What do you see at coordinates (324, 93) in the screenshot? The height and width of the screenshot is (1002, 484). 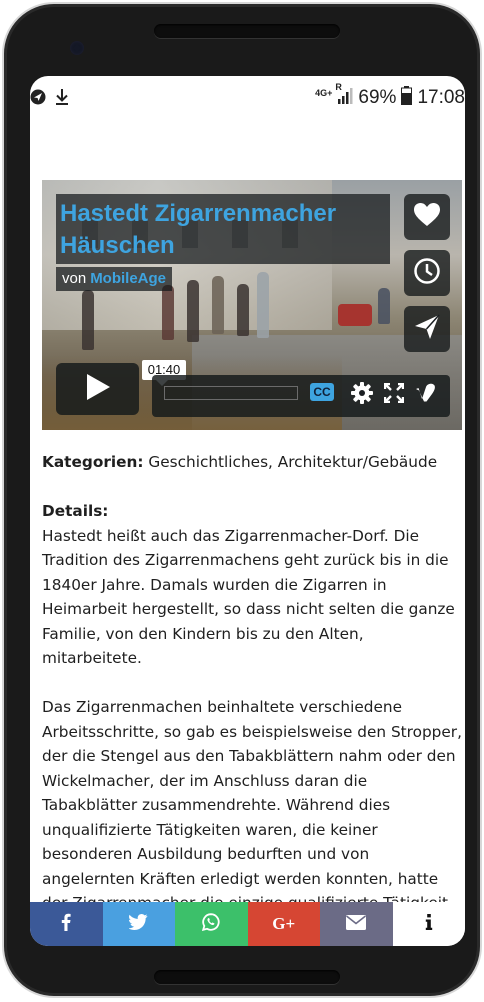 I see `network-type-label: 4G+` at bounding box center [324, 93].